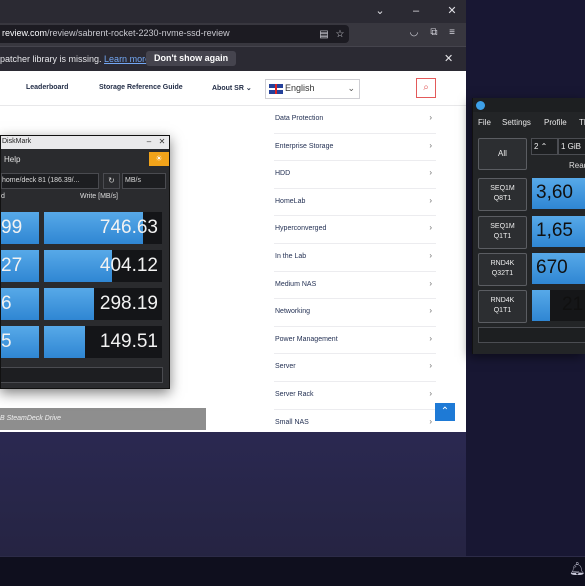 The image size is (585, 586). What do you see at coordinates (292, 571) in the screenshot?
I see `taskbar: 🔔︎` at bounding box center [292, 571].